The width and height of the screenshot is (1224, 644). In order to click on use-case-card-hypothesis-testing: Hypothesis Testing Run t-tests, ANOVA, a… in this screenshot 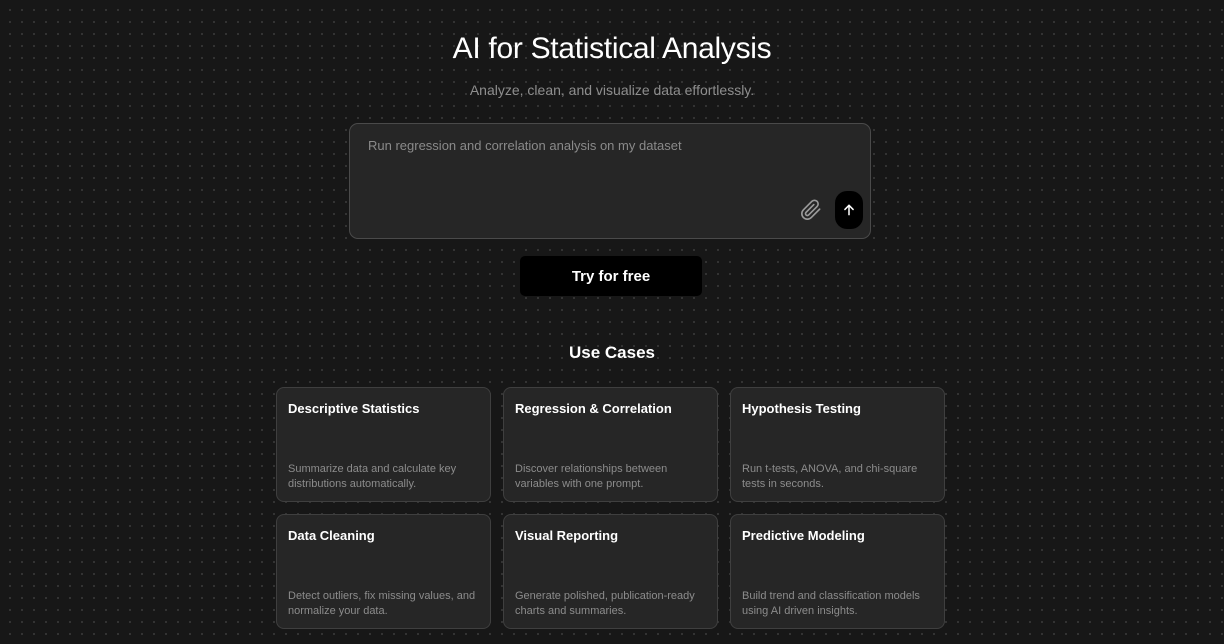, I will do `click(837, 444)`.